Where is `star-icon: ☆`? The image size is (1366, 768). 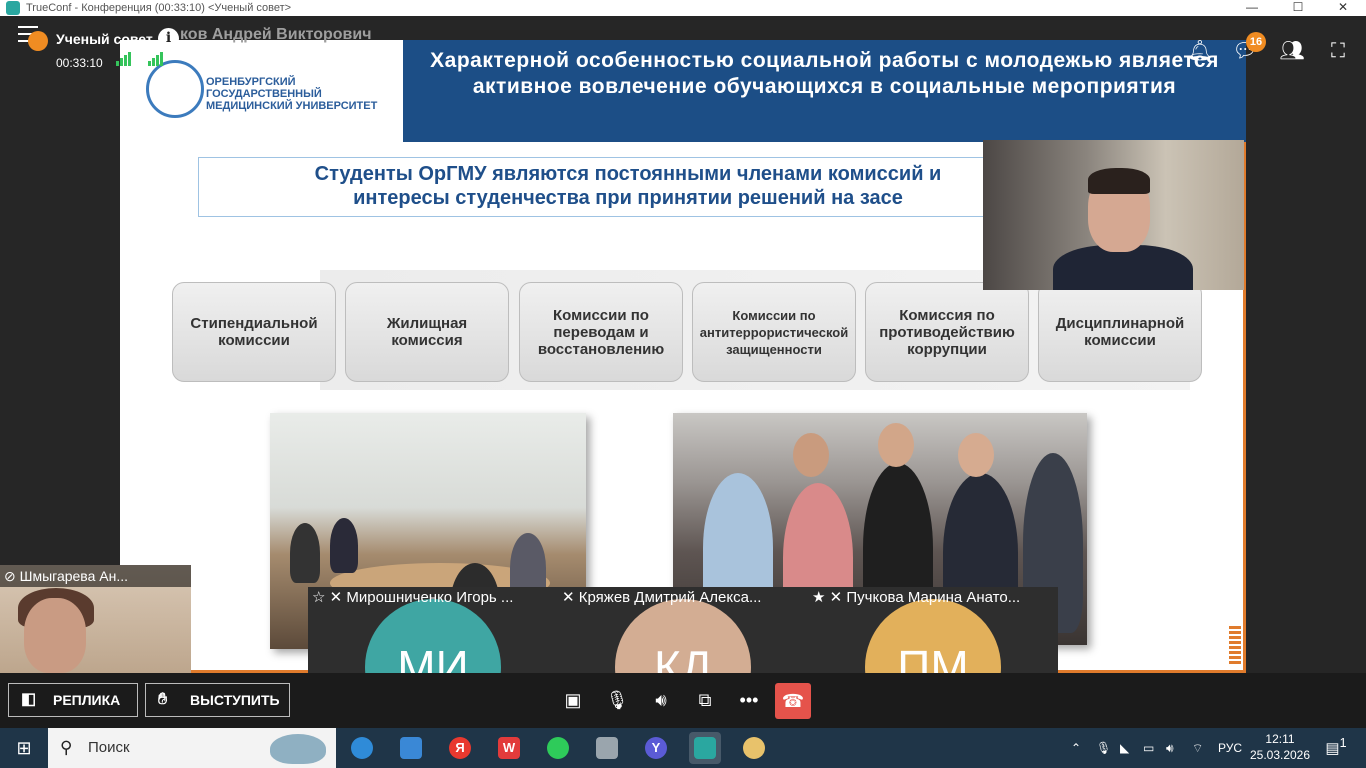
star-icon: ☆ is located at coordinates (321, 597).